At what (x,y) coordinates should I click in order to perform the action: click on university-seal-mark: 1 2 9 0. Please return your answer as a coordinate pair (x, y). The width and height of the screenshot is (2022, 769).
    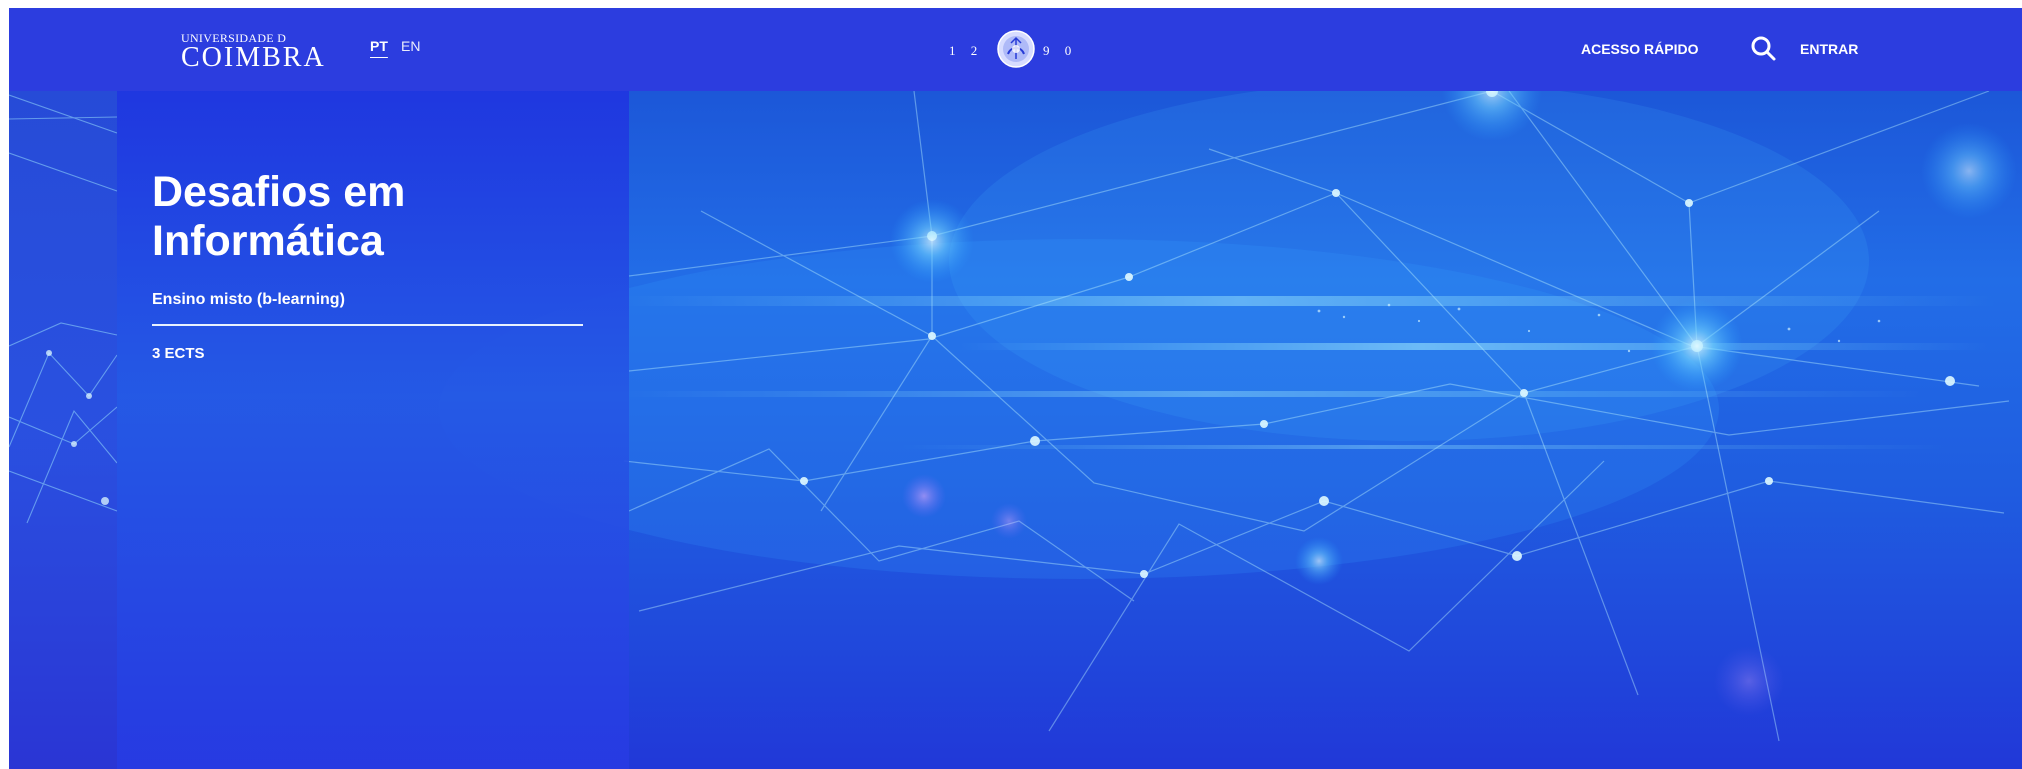
    Looking at the image, I should click on (1024, 50).